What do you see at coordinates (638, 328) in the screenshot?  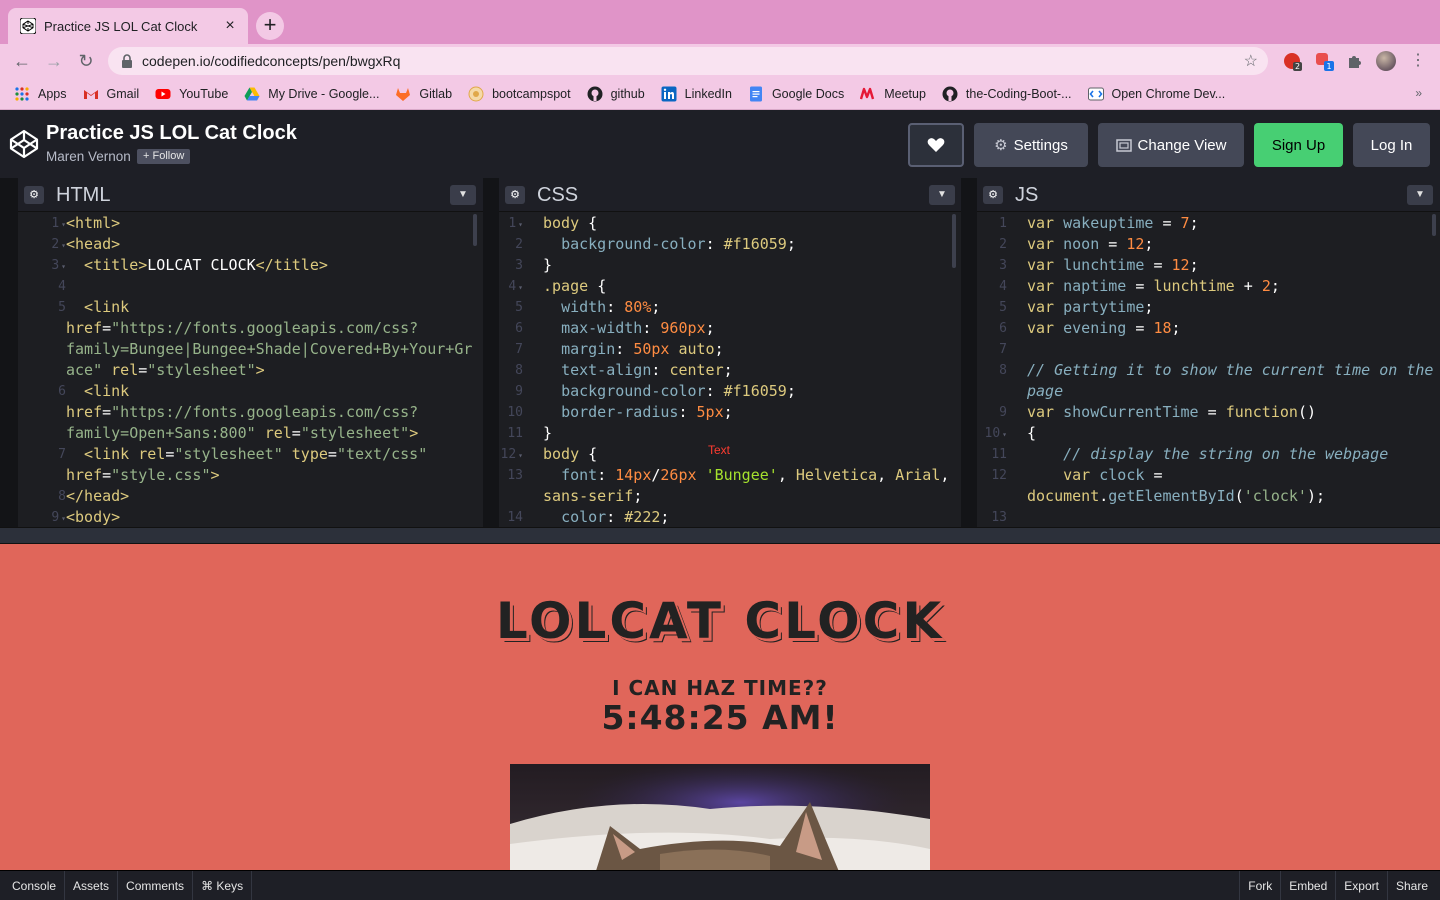 I see `code-line: max-width: 960px;` at bounding box center [638, 328].